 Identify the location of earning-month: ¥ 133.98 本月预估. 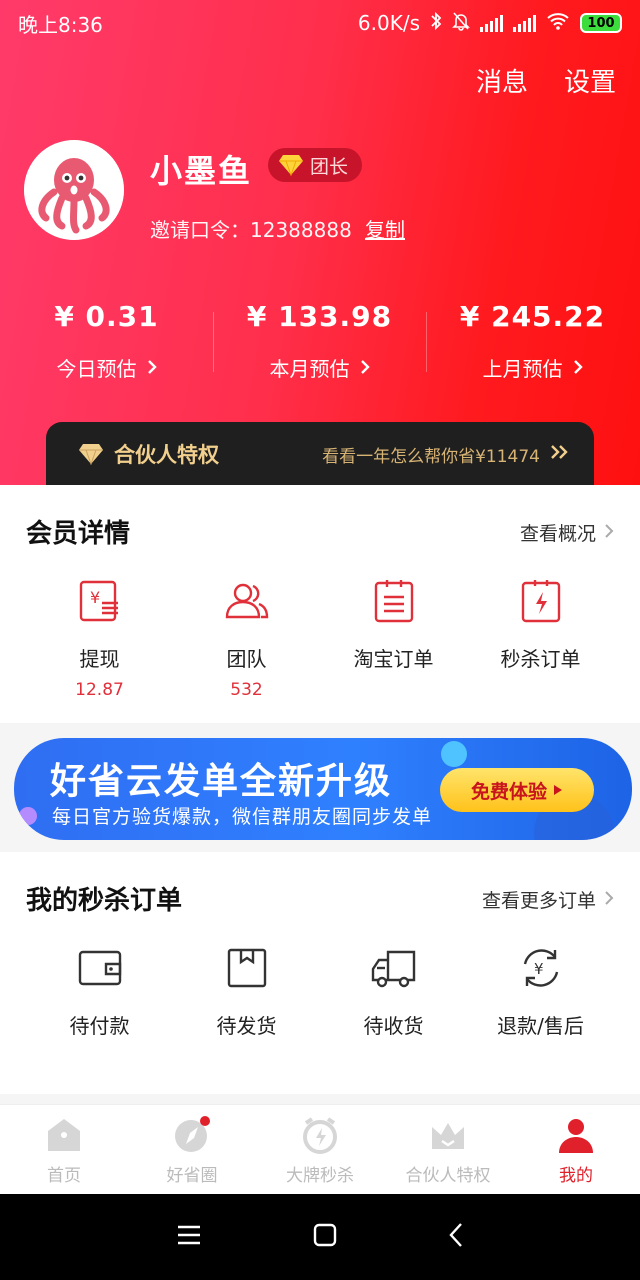
(319, 341).